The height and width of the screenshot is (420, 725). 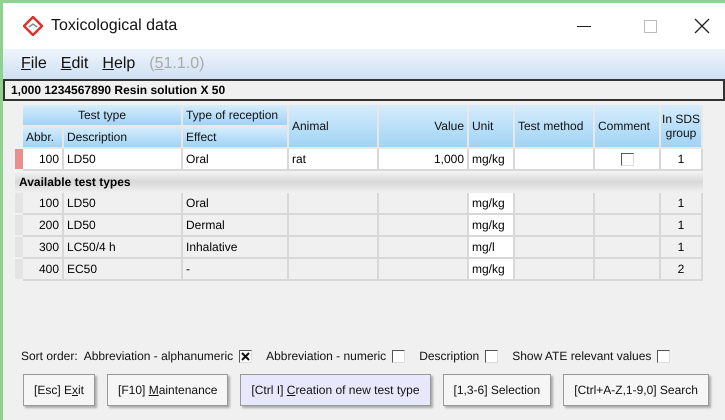 What do you see at coordinates (359, 204) in the screenshot?
I see `table-row: 100 LD50 Oral mg/kg 1` at bounding box center [359, 204].